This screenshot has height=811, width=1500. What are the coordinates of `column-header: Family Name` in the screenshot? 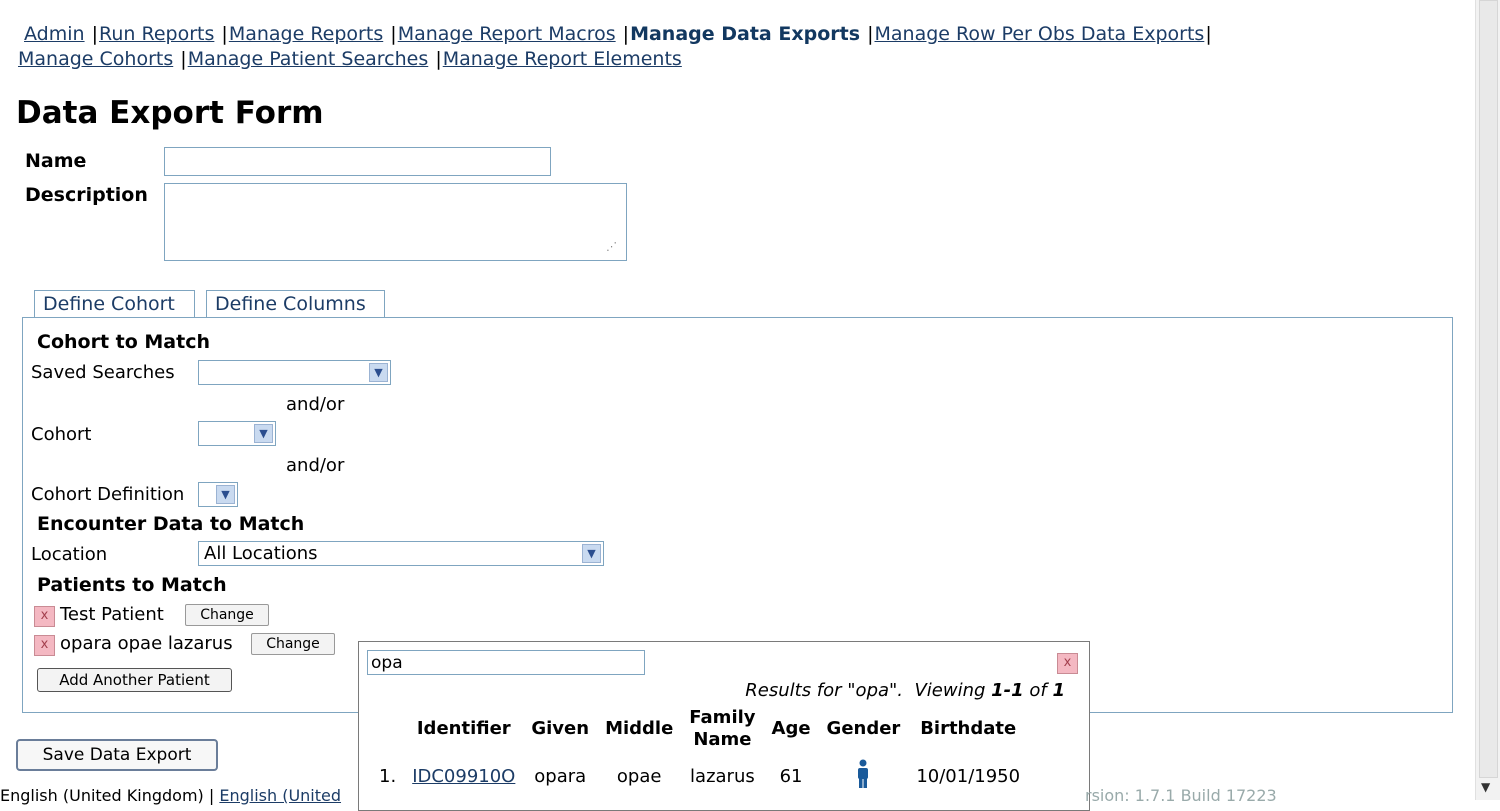 It's located at (722, 728).